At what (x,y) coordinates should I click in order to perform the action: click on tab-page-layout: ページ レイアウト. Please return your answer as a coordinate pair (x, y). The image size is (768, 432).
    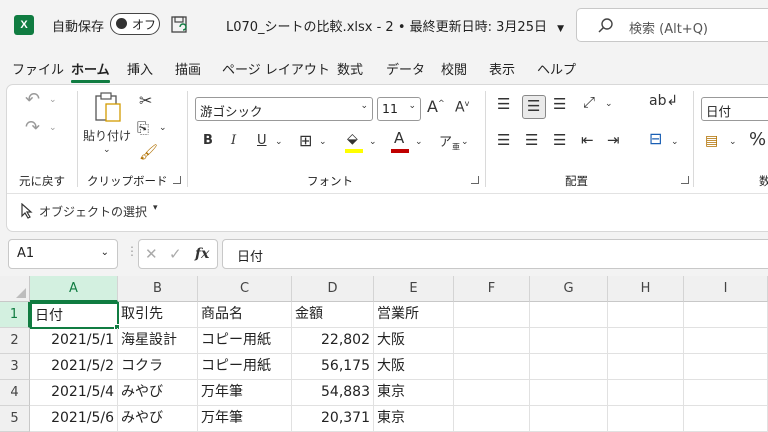
    Looking at the image, I should click on (276, 68).